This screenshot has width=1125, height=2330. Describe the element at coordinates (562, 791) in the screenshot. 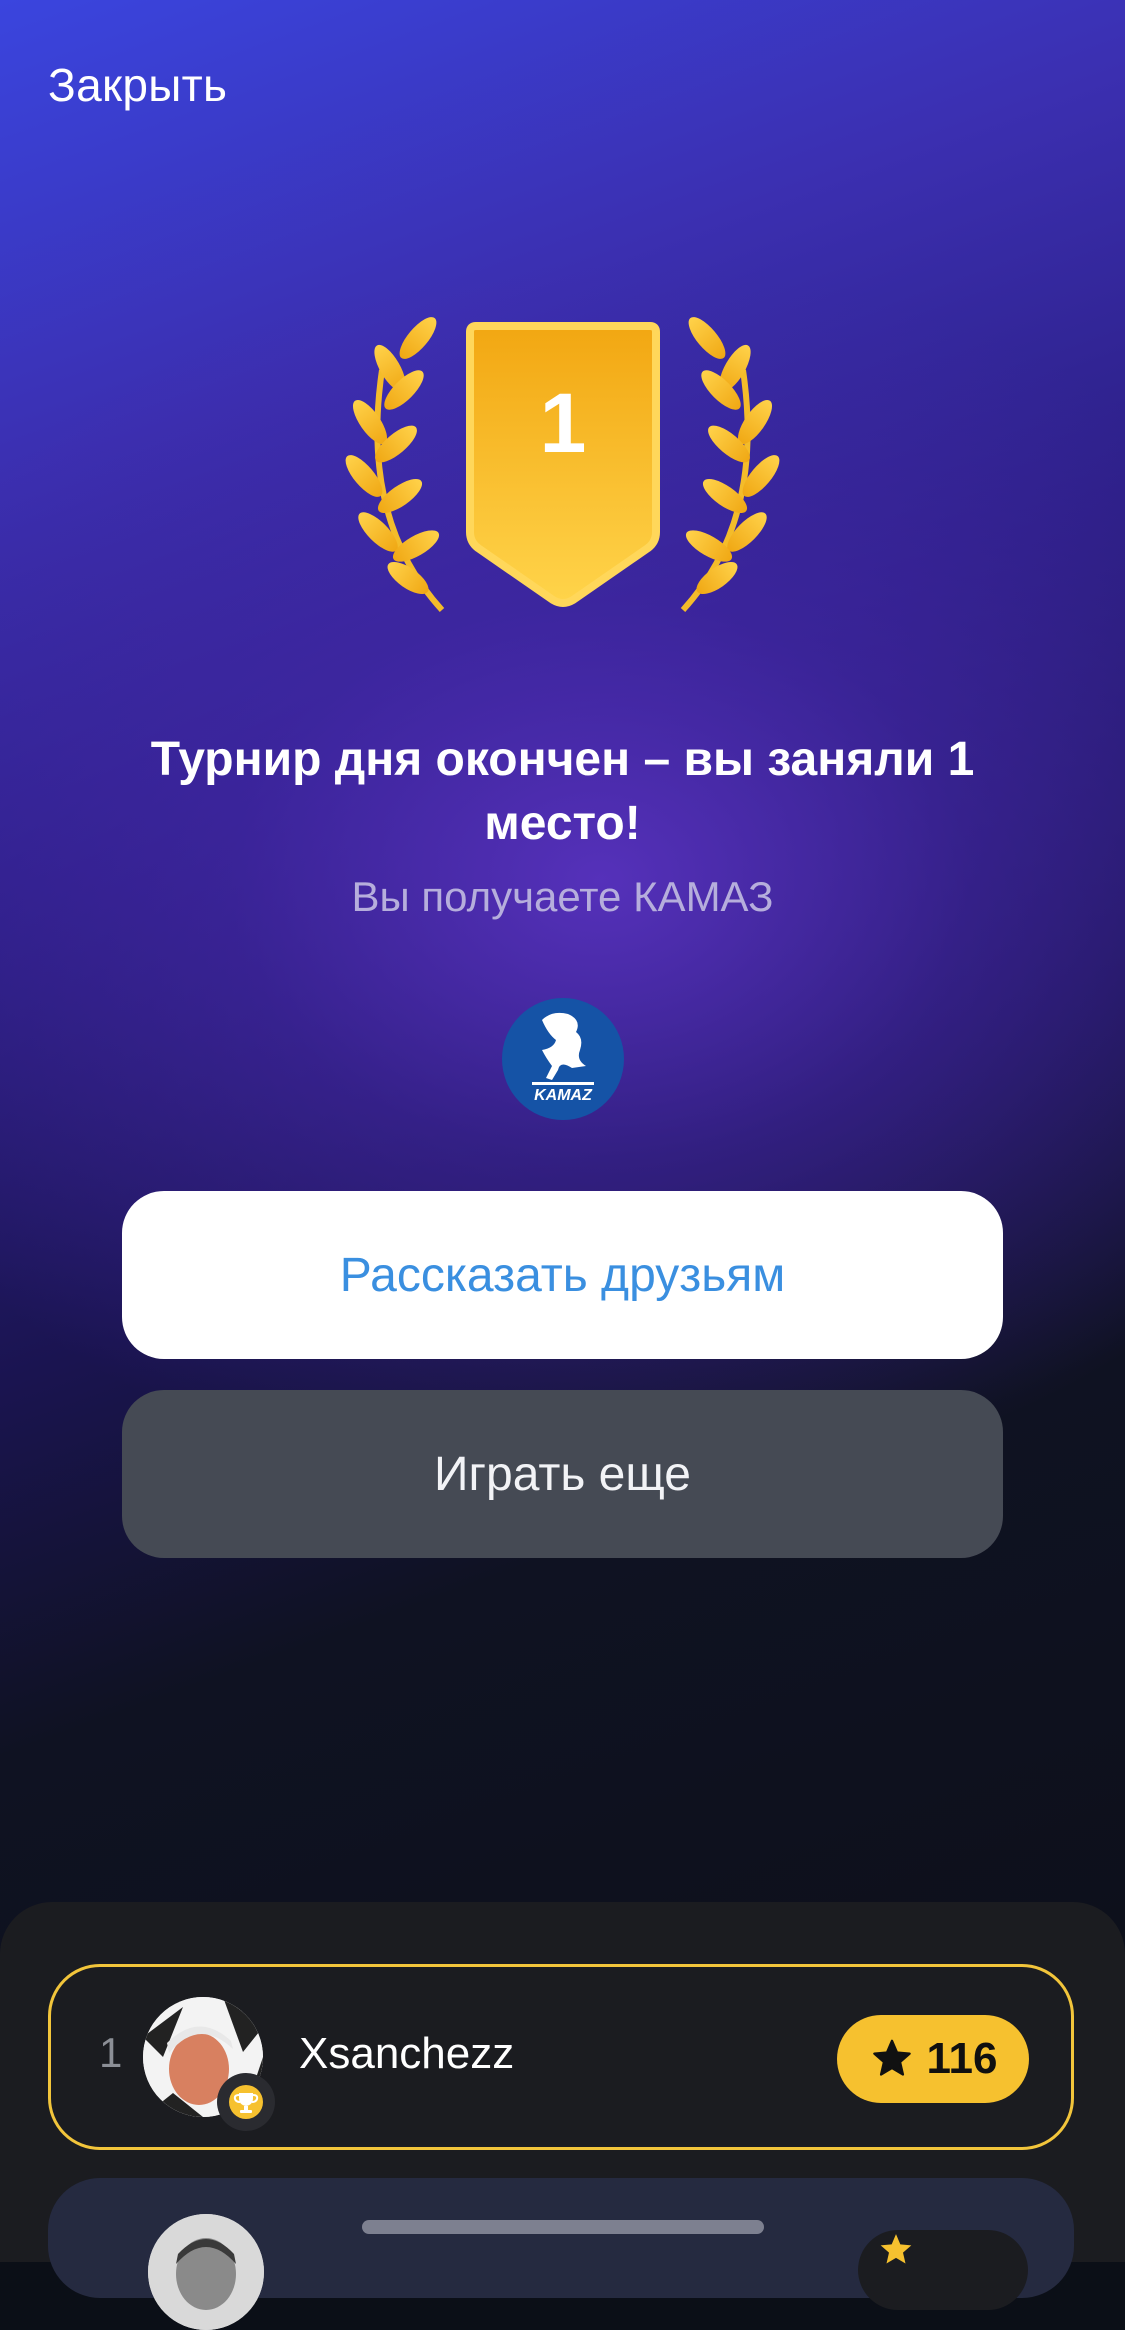

I see `result-title: Турнир дня окончен – вы заняли 1 место!` at that location.